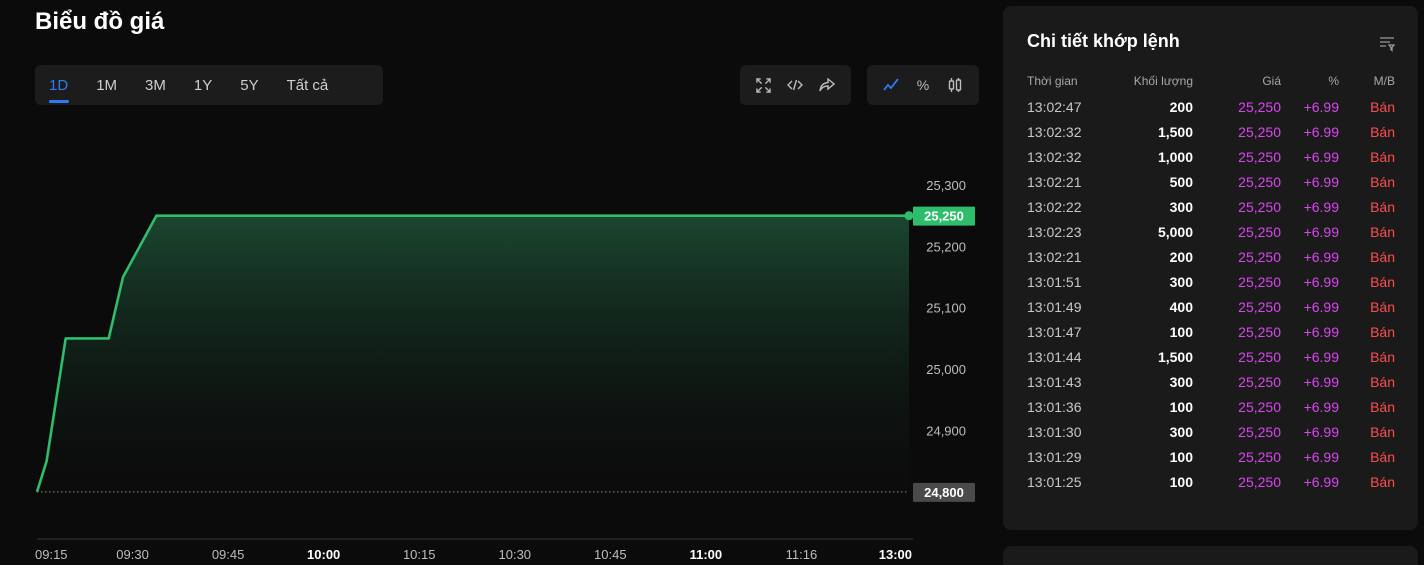 The width and height of the screenshot is (1424, 565). I want to click on trade-volume: 500, so click(1181, 181).